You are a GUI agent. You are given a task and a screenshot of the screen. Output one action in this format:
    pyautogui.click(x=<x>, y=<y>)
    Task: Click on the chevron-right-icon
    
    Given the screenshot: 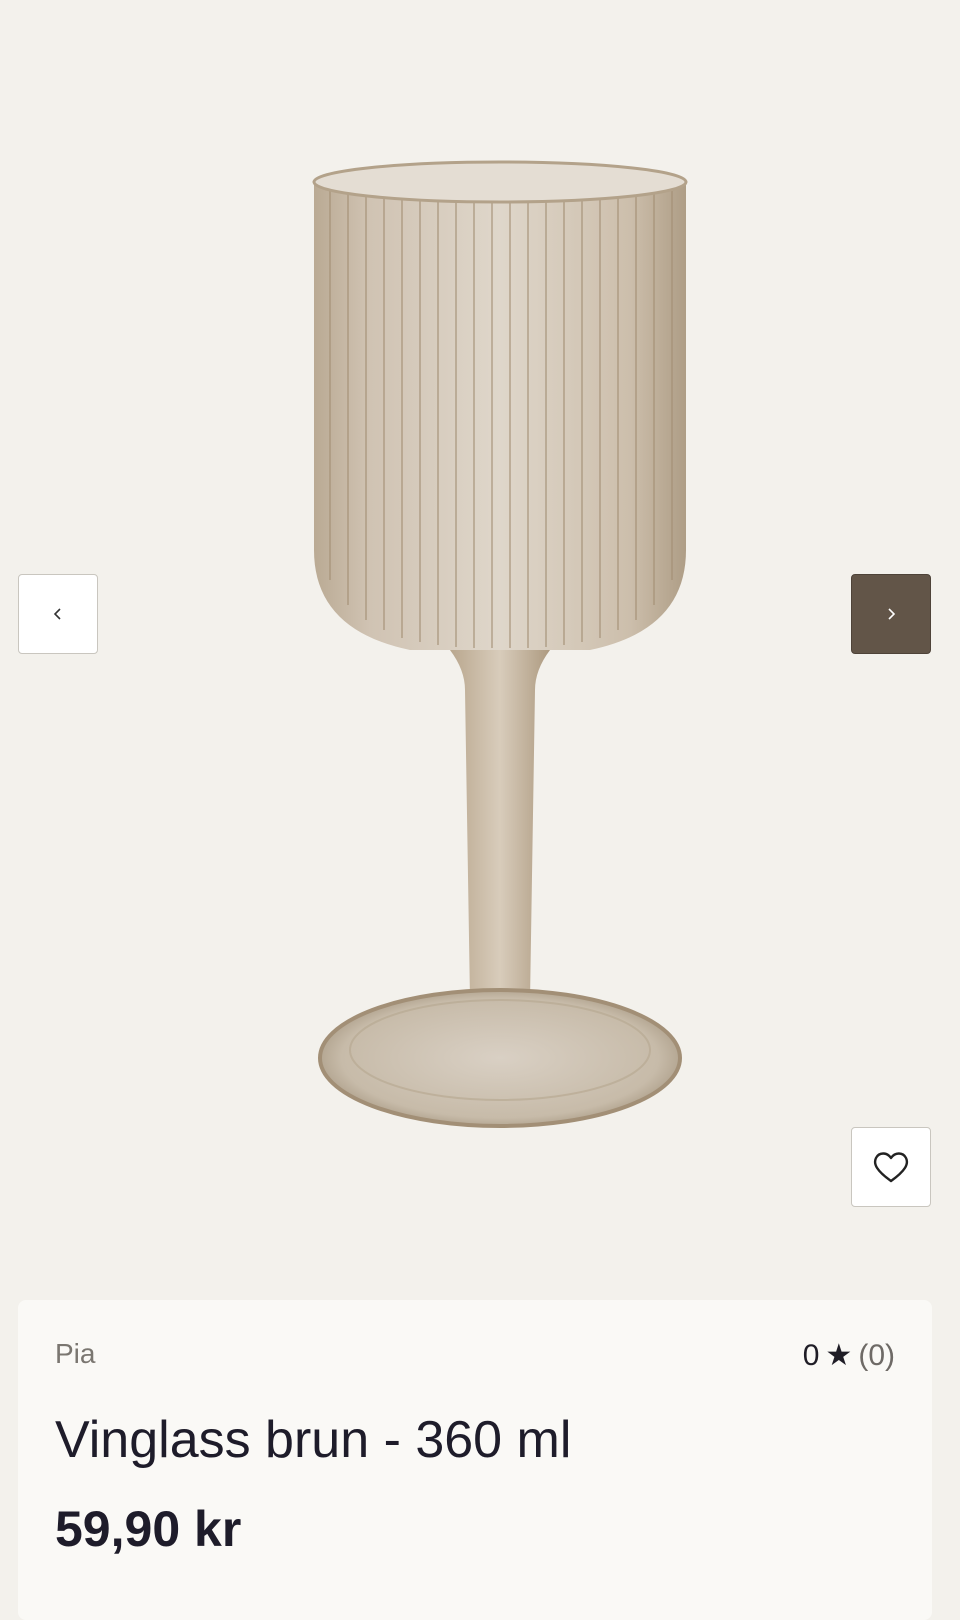 What is the action you would take?
    pyautogui.click(x=892, y=614)
    